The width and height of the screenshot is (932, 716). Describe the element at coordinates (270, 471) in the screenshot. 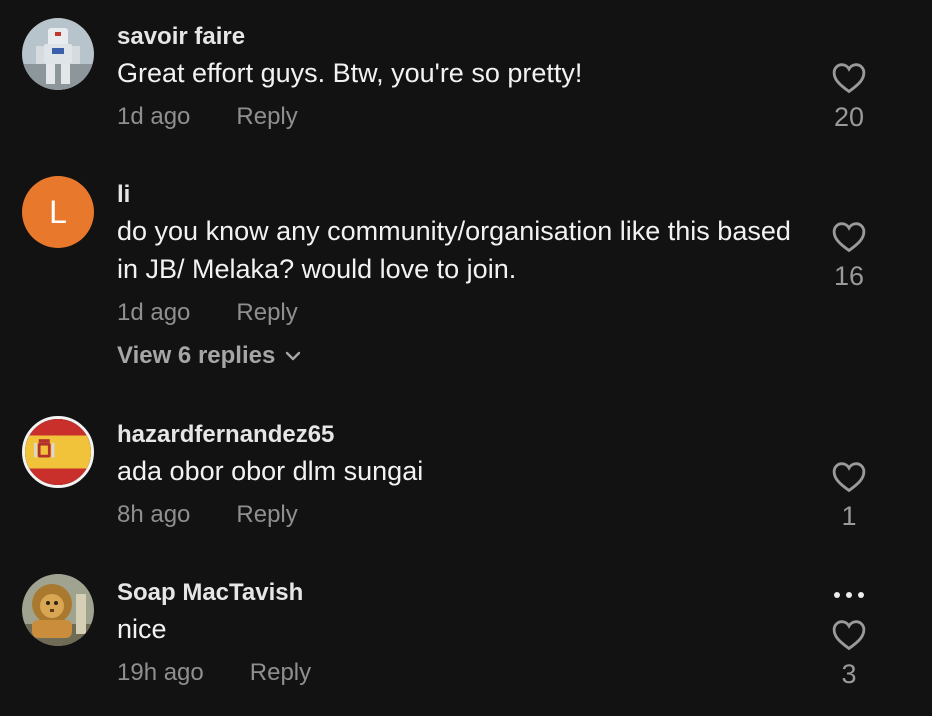

I see `comment-text: ada obor obor dlm sungai` at that location.